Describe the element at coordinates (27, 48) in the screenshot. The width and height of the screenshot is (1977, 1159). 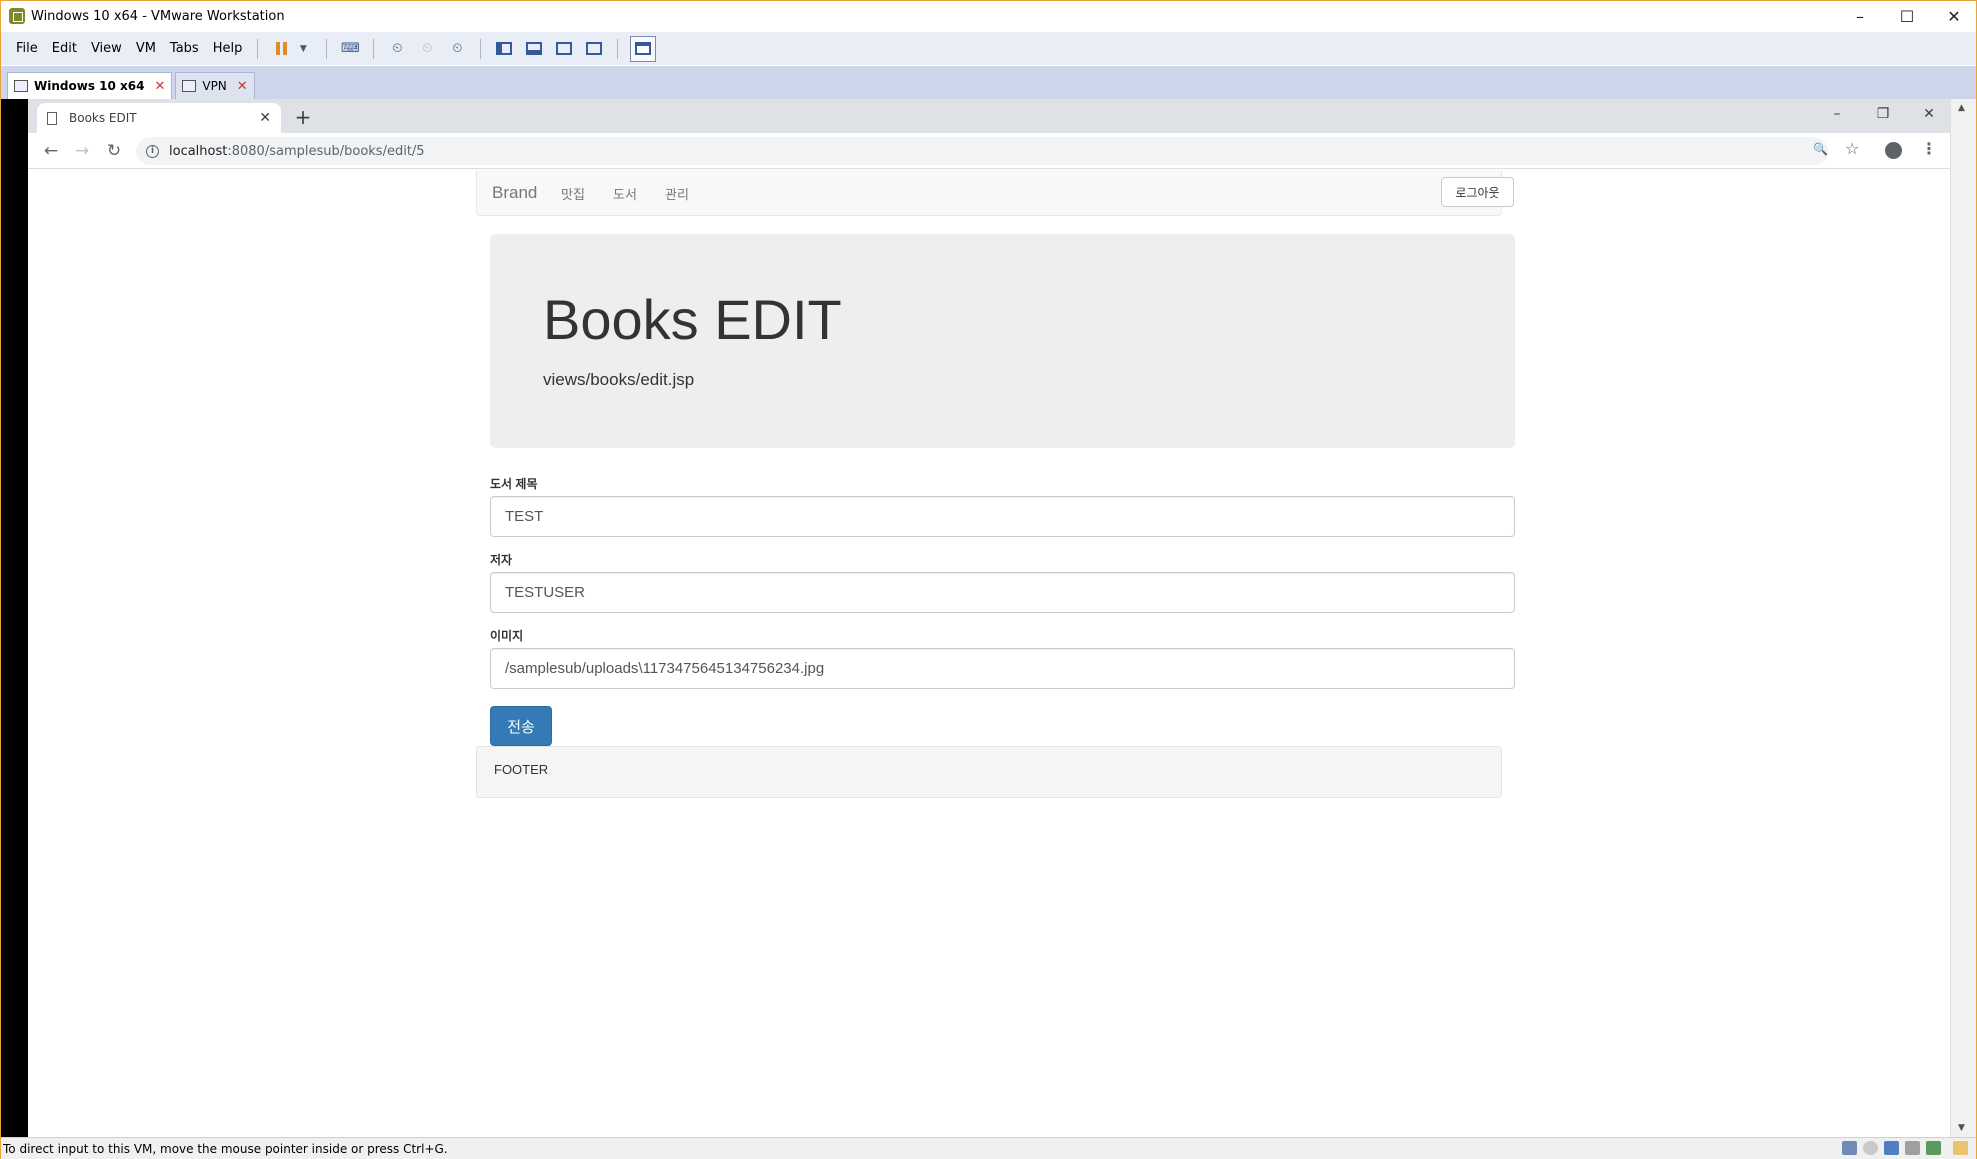
I see `menu-file: File` at that location.